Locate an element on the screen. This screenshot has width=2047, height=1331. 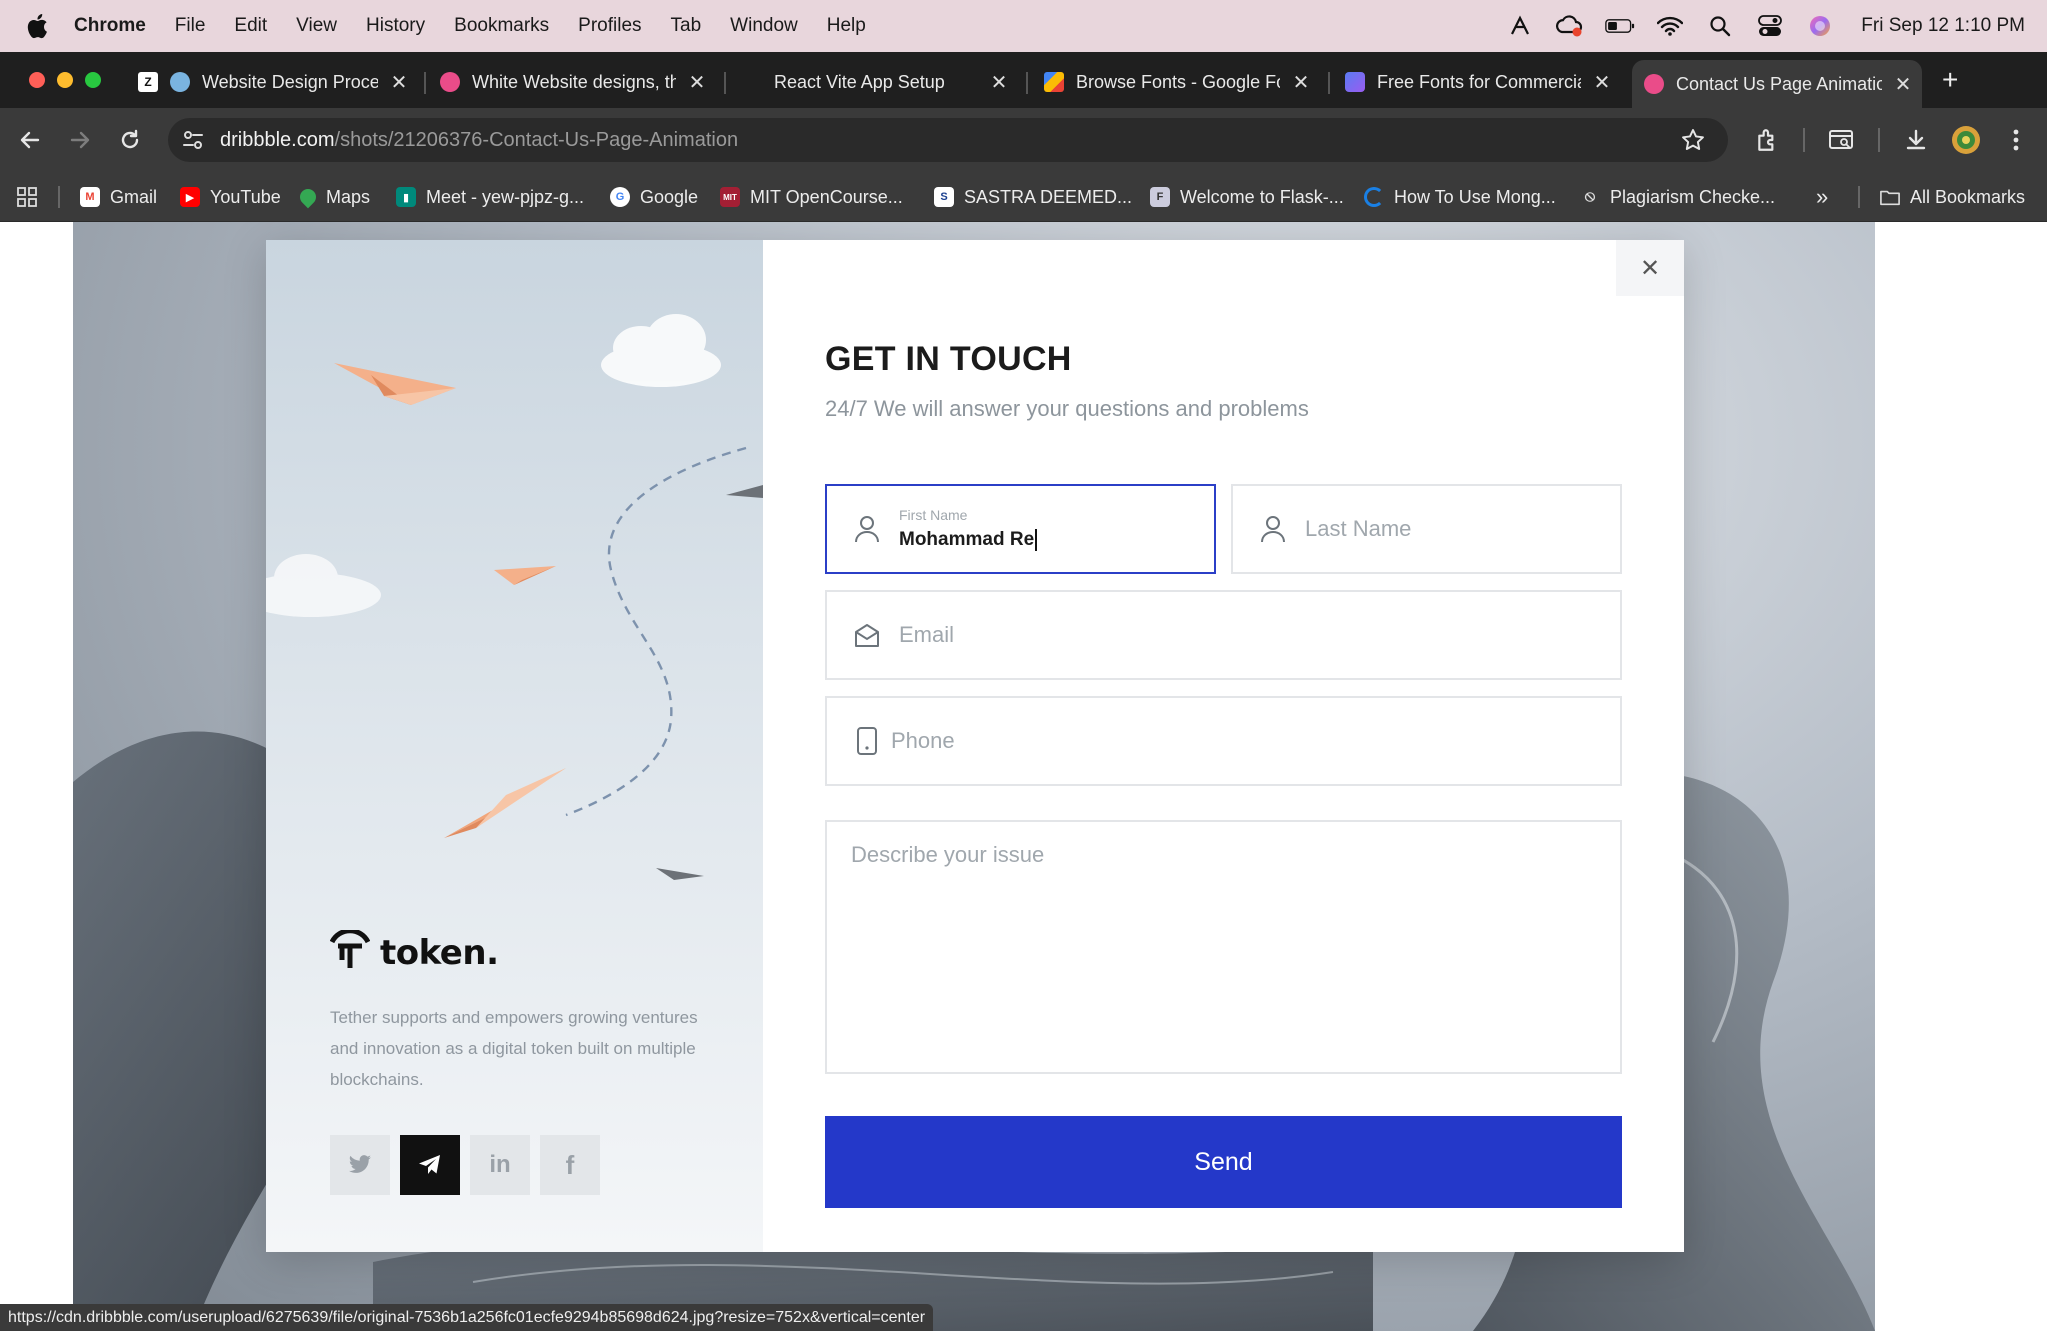
brand-wordmark: token. is located at coordinates (439, 952).